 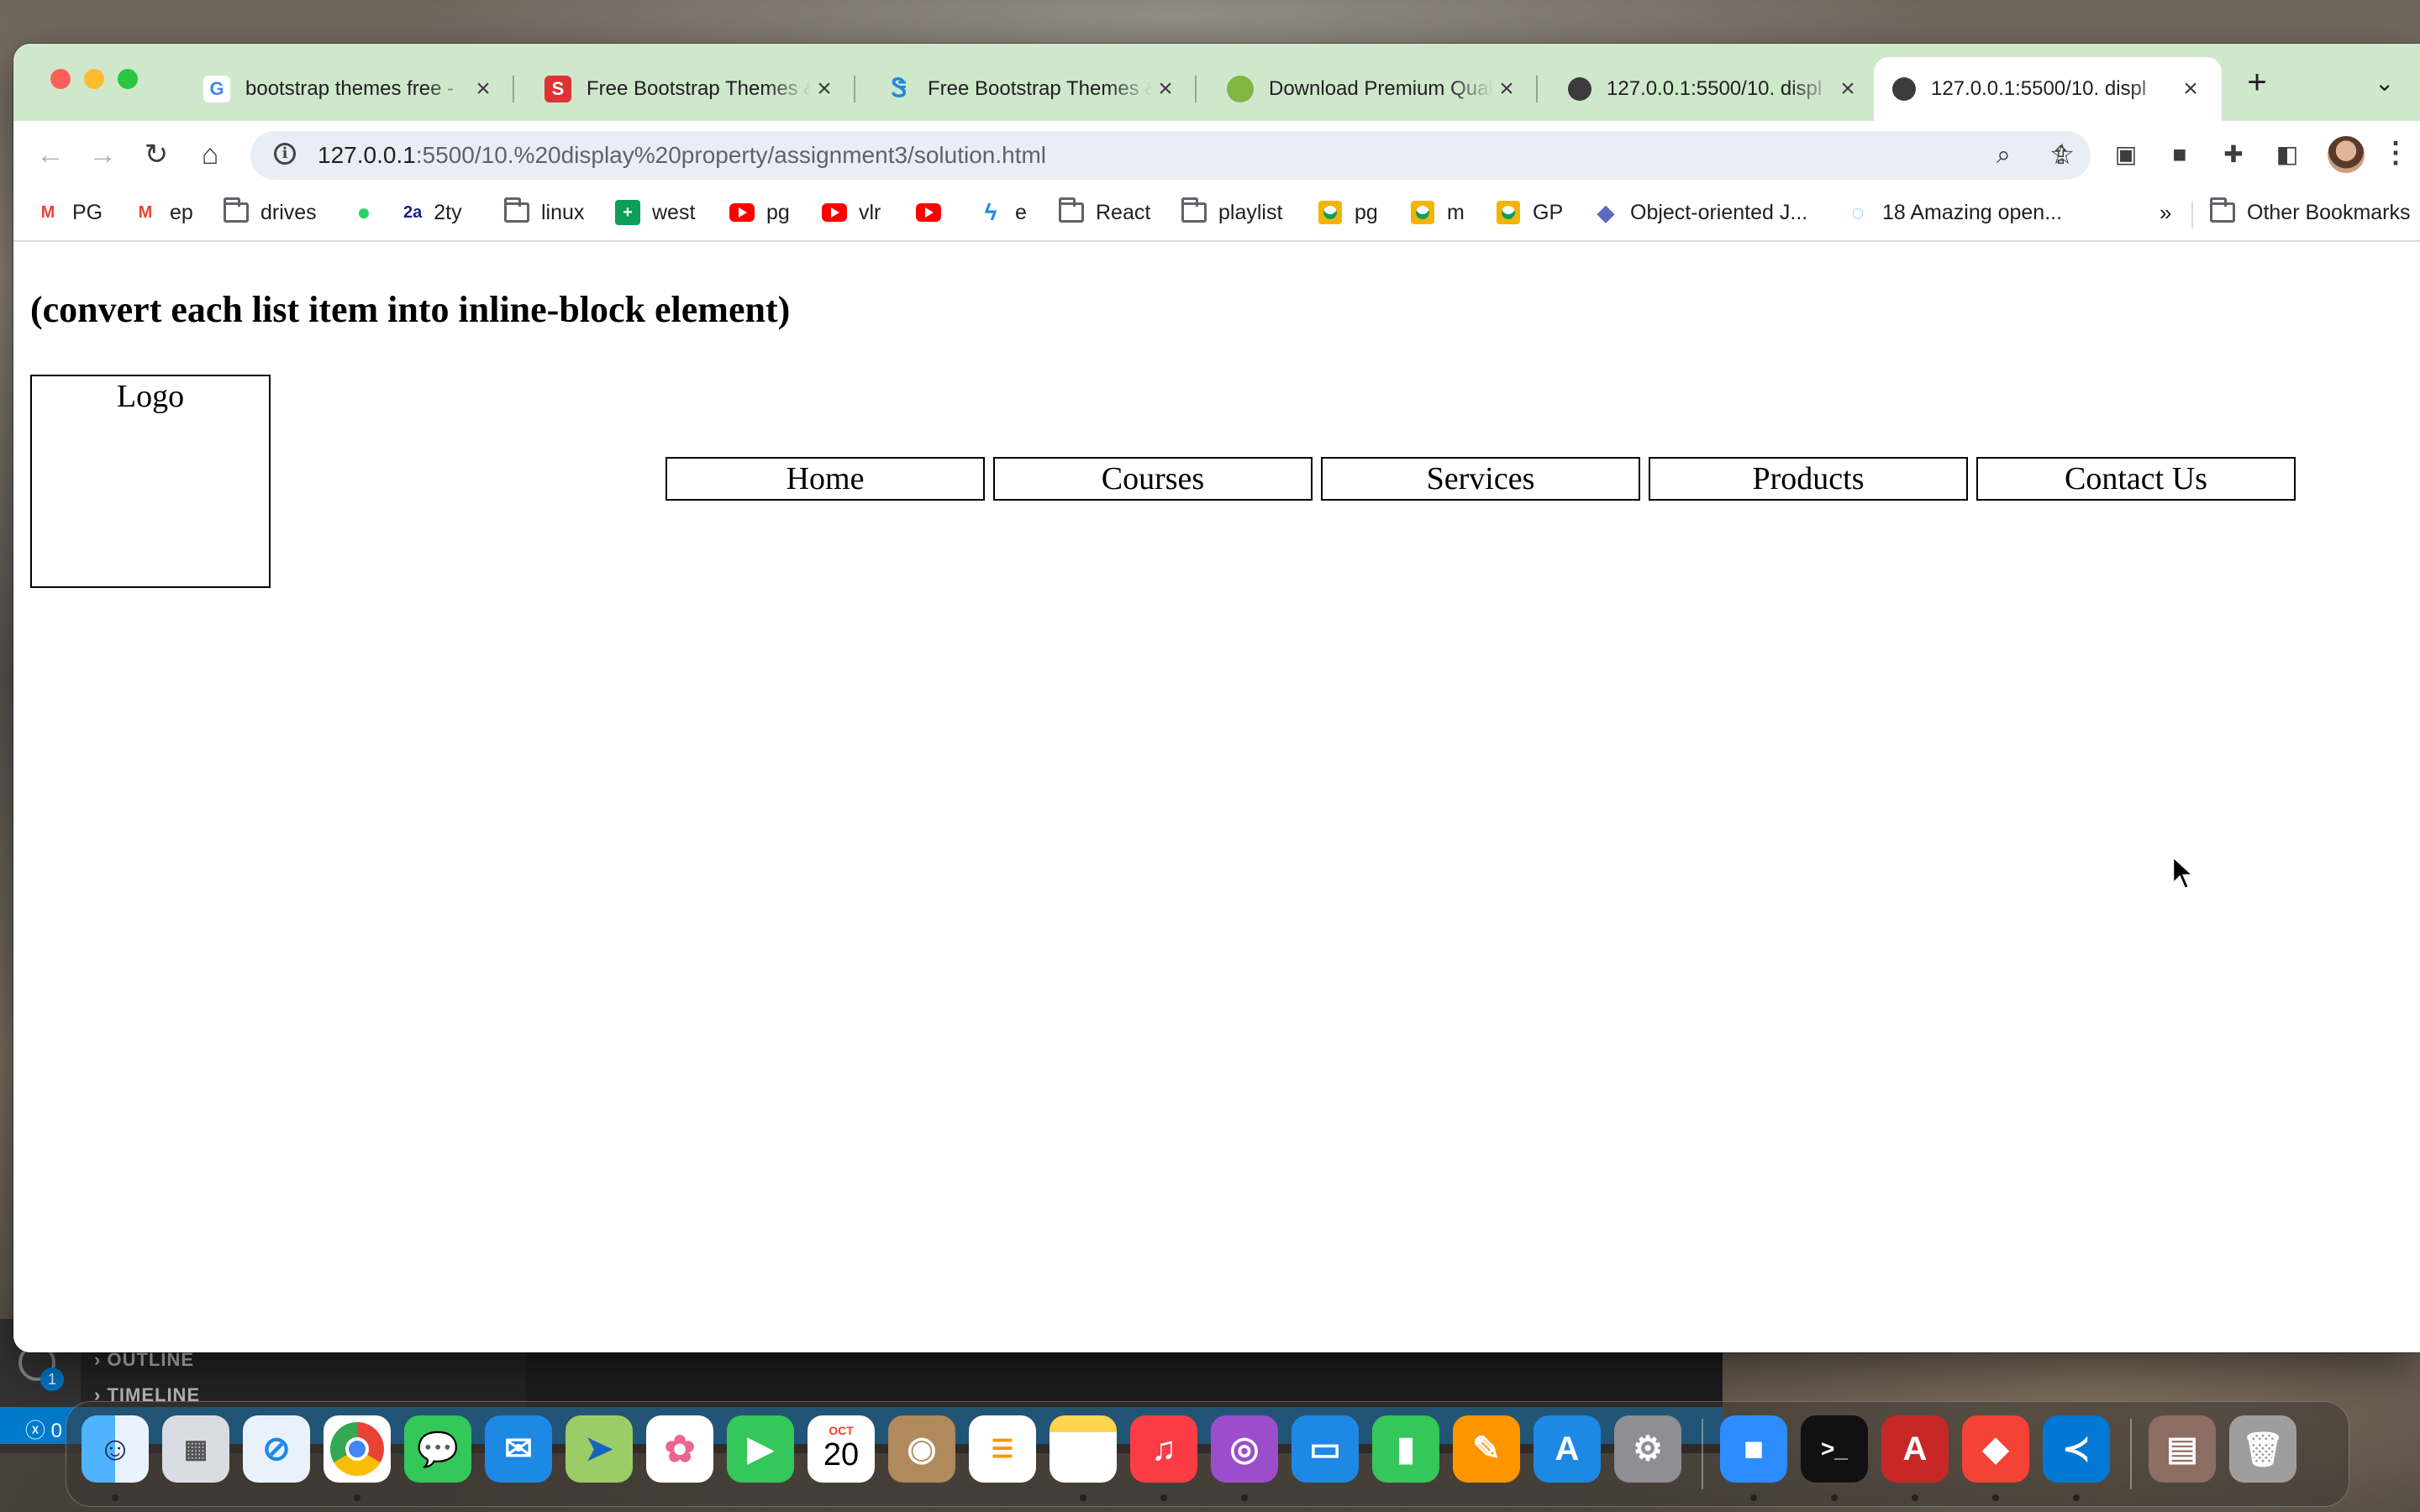 I want to click on bookmark-item: ϟe, so click(x=1002, y=212).